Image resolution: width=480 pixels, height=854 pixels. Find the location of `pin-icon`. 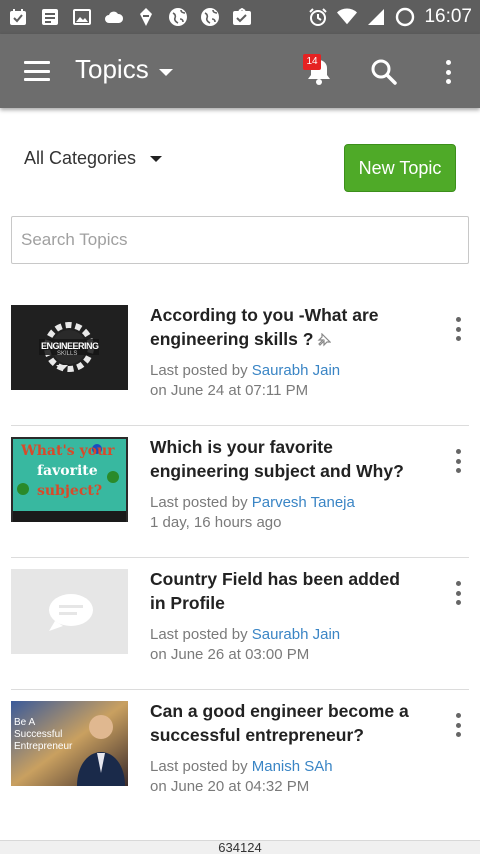

pin-icon is located at coordinates (324, 340).